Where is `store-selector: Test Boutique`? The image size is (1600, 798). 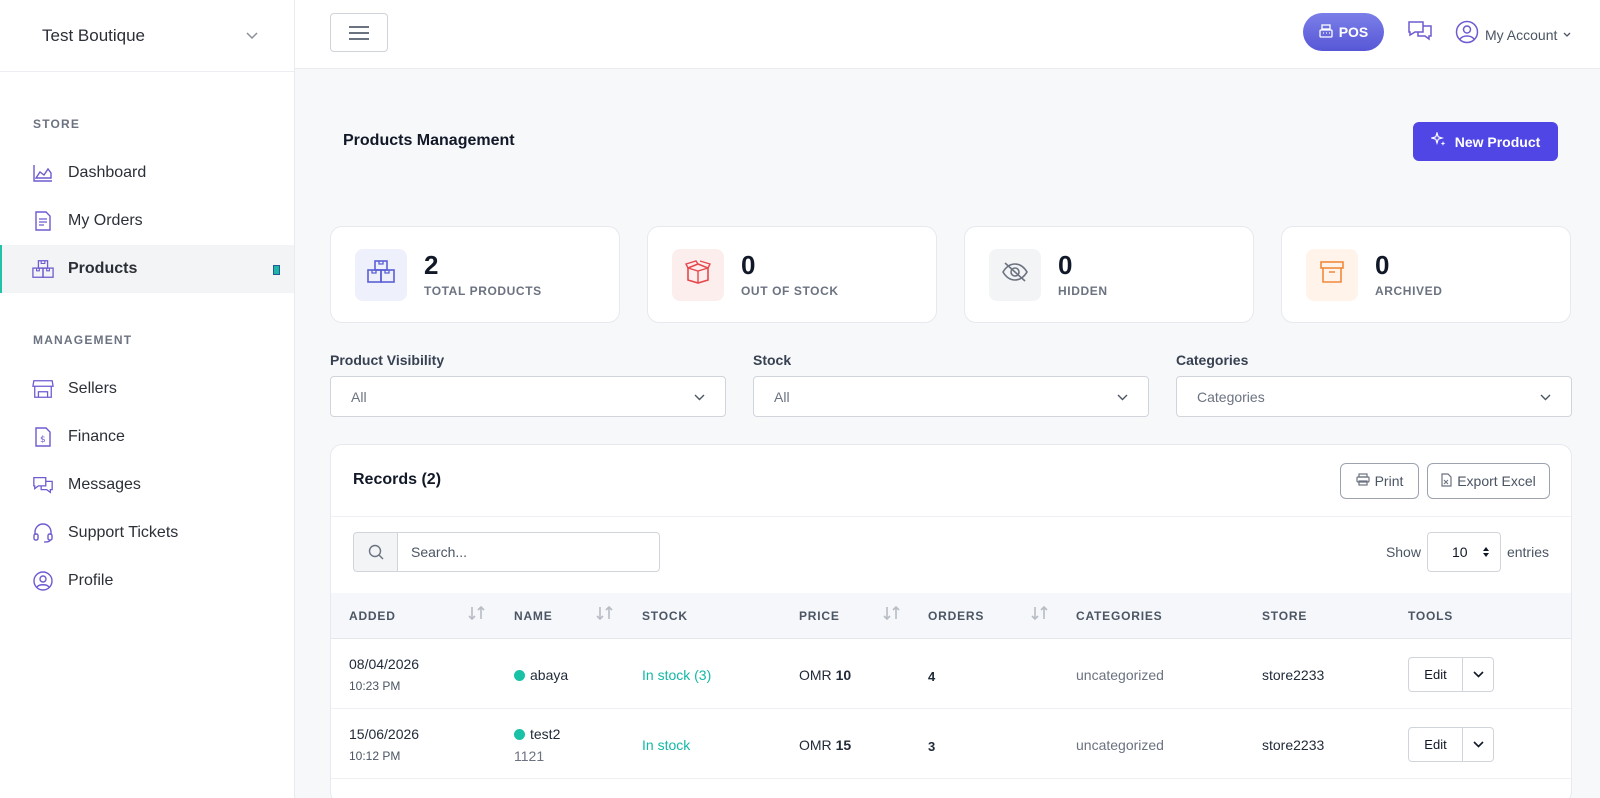 store-selector: Test Boutique is located at coordinates (147, 36).